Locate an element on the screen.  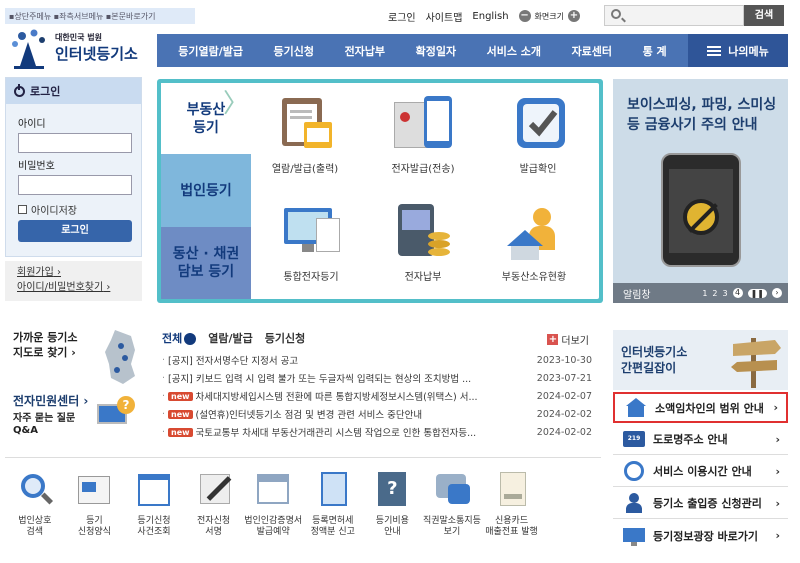
tab-view-issue: 열람/발급 is located at coordinates (230, 338).